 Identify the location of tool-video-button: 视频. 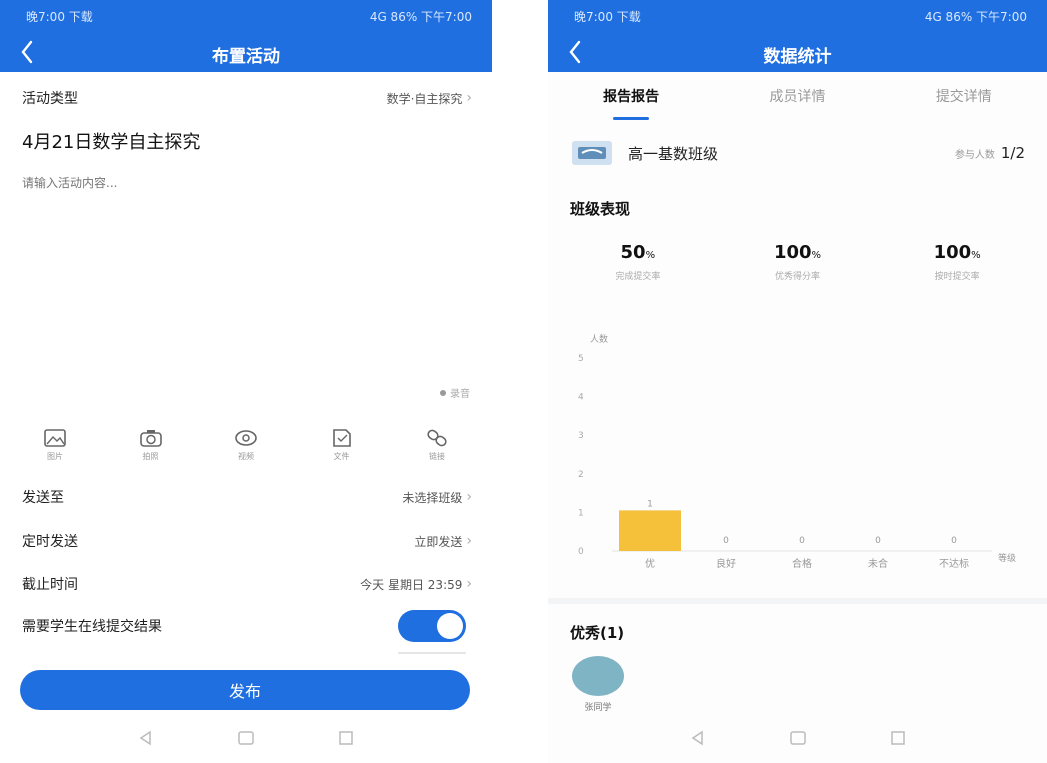
(246, 448).